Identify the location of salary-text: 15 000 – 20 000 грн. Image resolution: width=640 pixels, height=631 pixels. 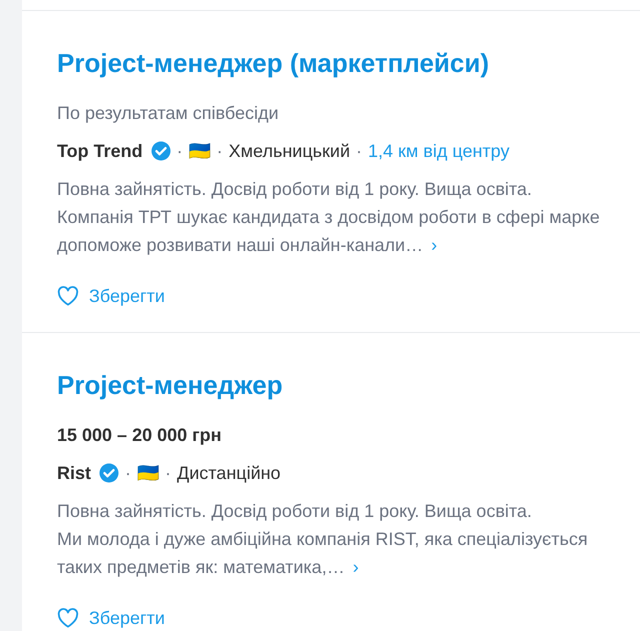
(139, 435).